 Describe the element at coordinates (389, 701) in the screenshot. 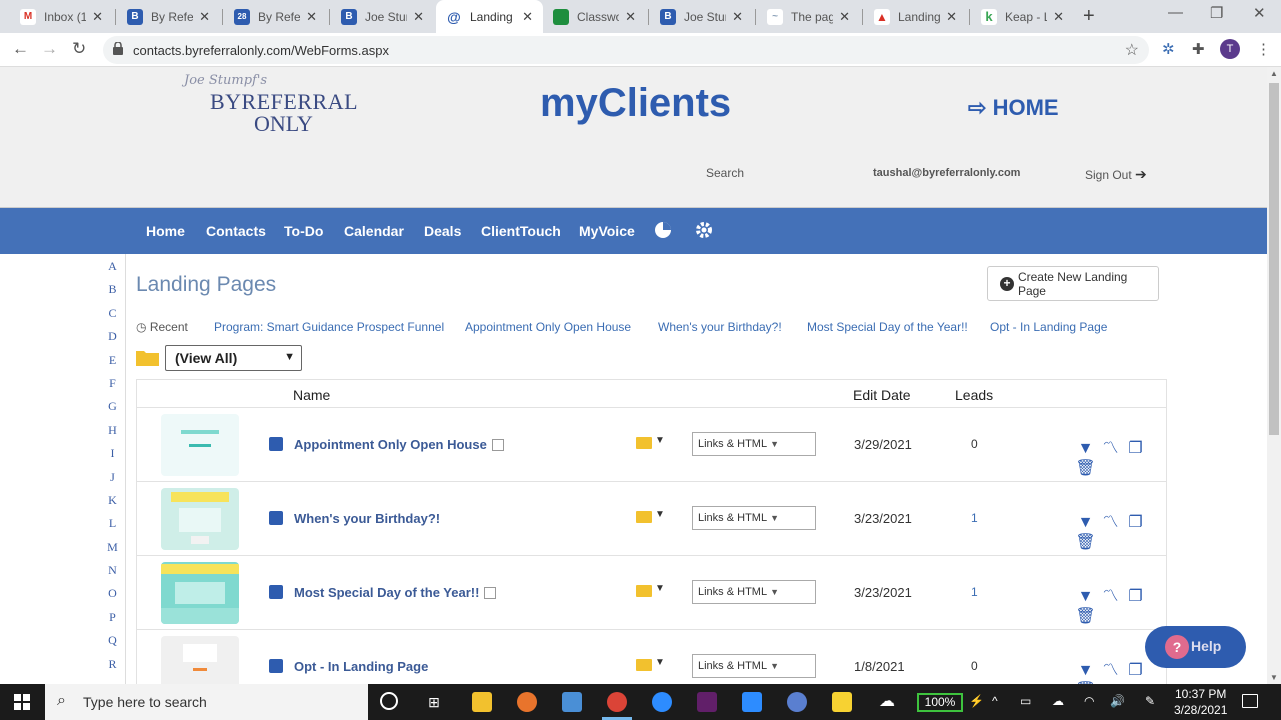

I see `cortana-icon` at that location.